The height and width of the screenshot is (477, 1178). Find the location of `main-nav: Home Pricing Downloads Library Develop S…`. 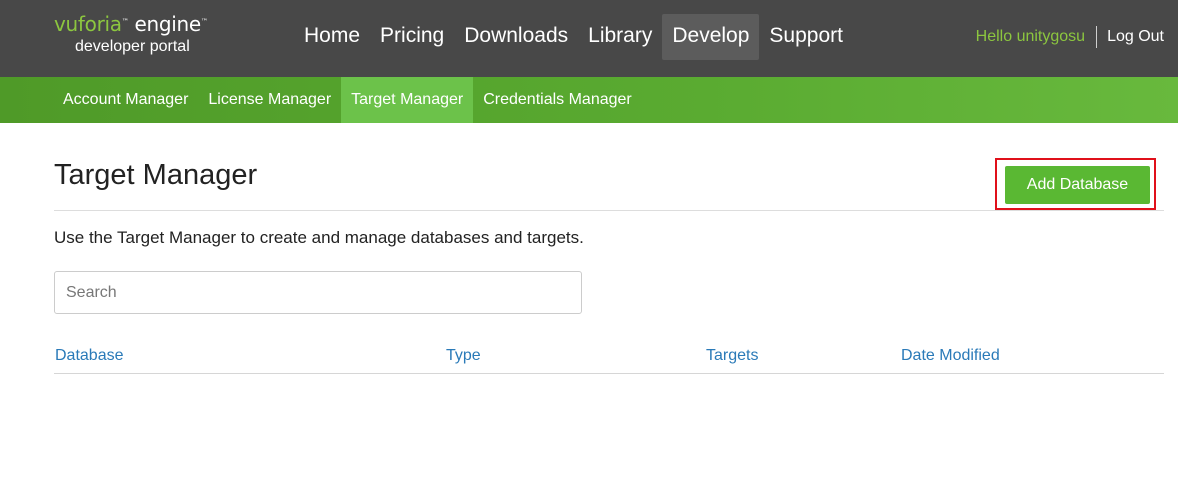

main-nav: Home Pricing Downloads Library Develop S… is located at coordinates (573, 37).